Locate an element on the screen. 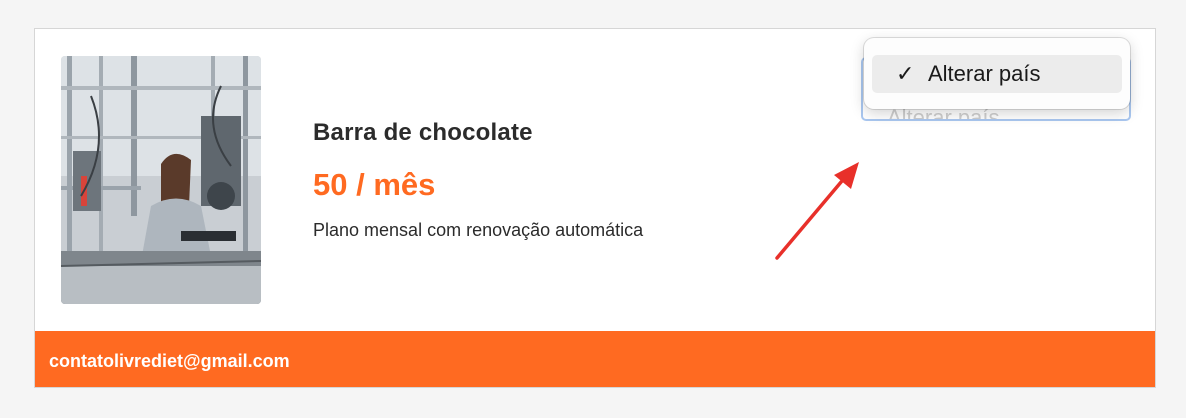  dropdown-option-label: Alterar país is located at coordinates (984, 73).